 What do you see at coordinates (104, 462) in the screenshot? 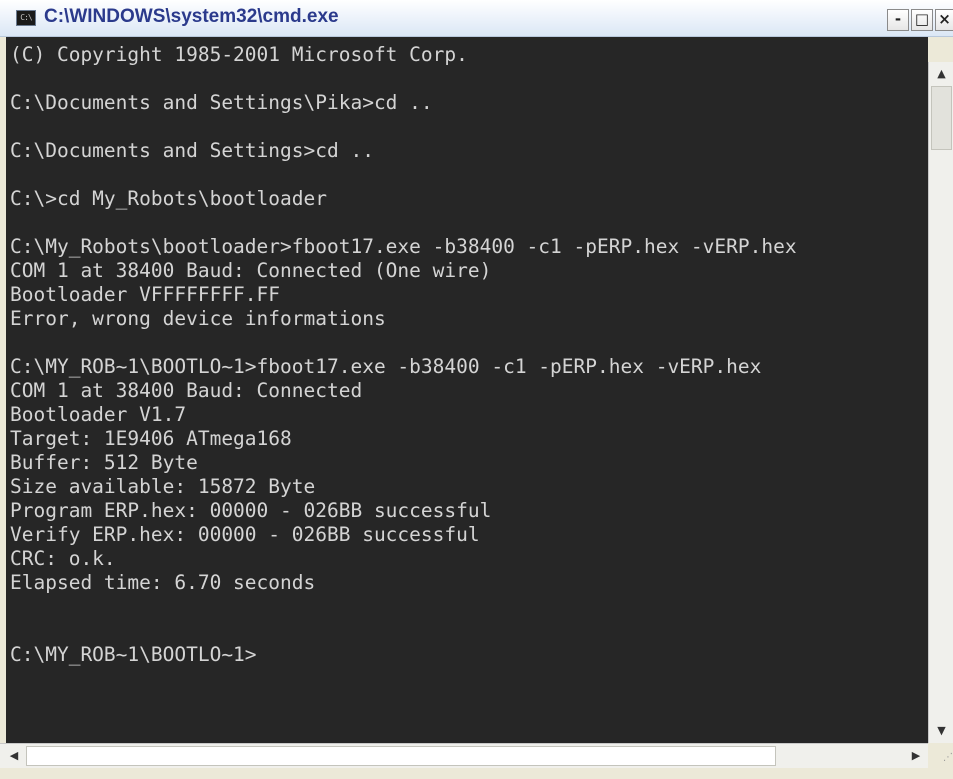
I see `console-line: Buffer: 512 Byte` at bounding box center [104, 462].